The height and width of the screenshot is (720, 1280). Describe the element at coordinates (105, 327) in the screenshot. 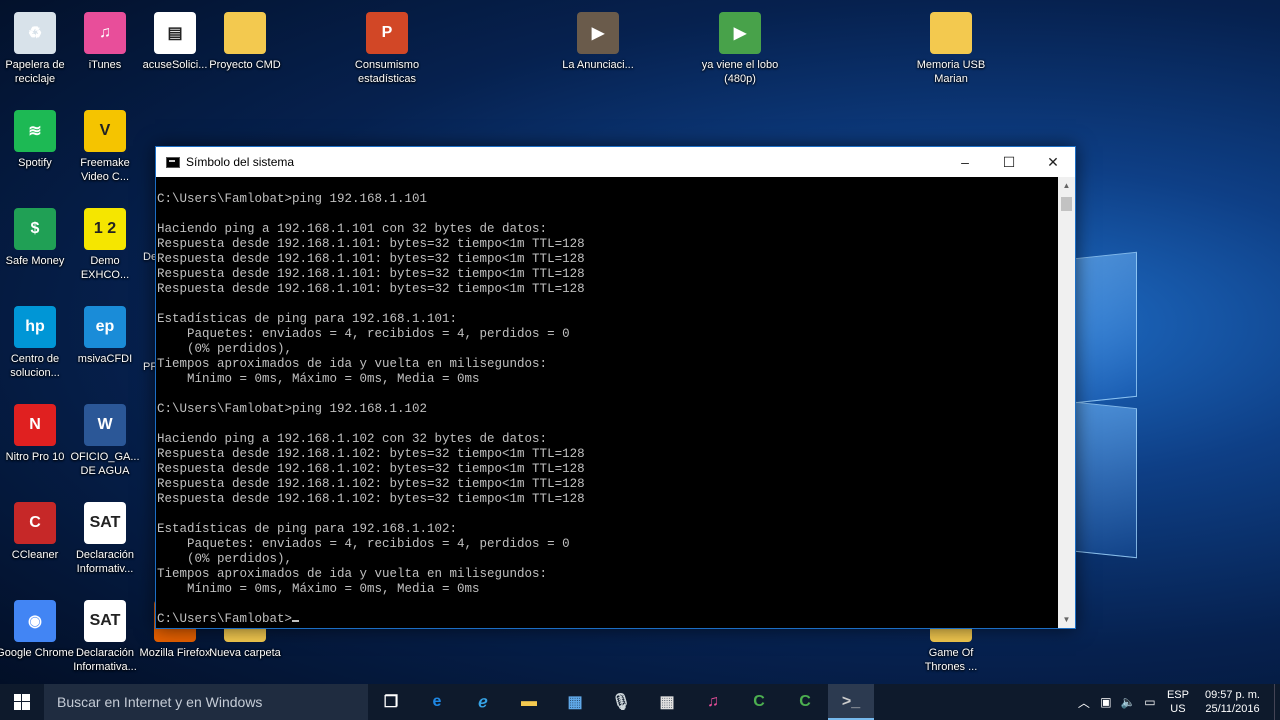

I see `cfdi-icon: ep` at that location.